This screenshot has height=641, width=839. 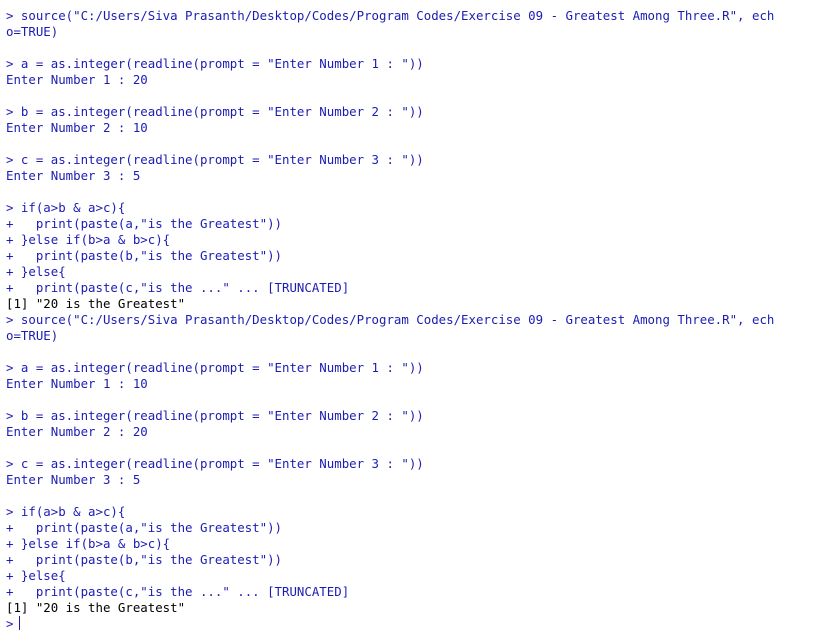 What do you see at coordinates (20, 623) in the screenshot?
I see `text-cursor` at bounding box center [20, 623].